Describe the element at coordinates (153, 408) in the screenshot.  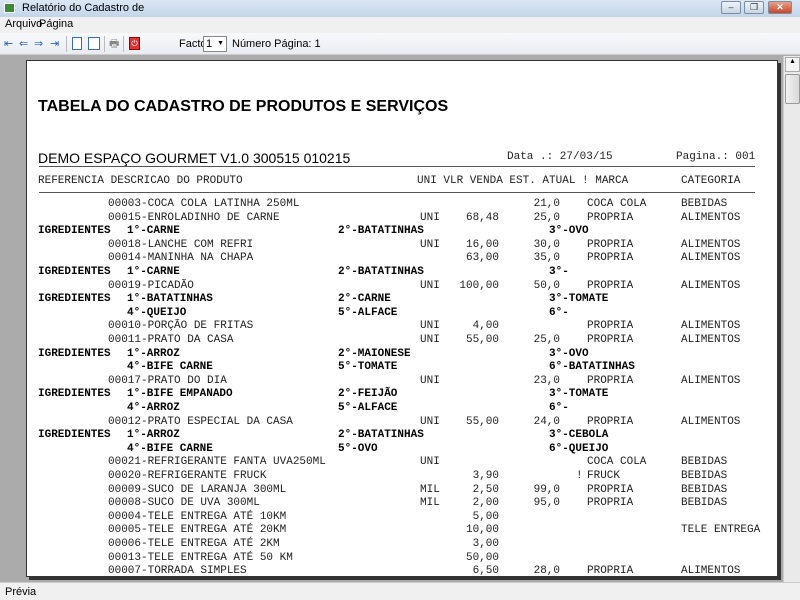
I see `ingredient-1: 4°-ARROZ` at that location.